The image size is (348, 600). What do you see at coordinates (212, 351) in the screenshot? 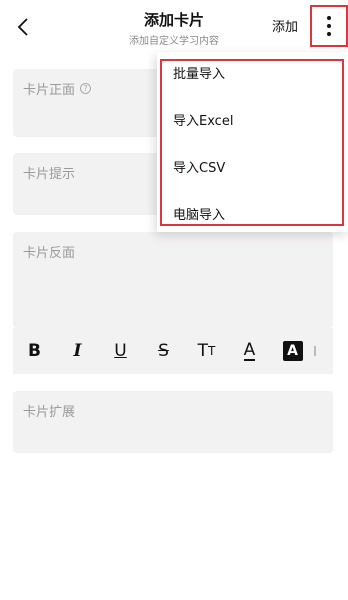
I see `font-size-icon-small: T` at bounding box center [212, 351].